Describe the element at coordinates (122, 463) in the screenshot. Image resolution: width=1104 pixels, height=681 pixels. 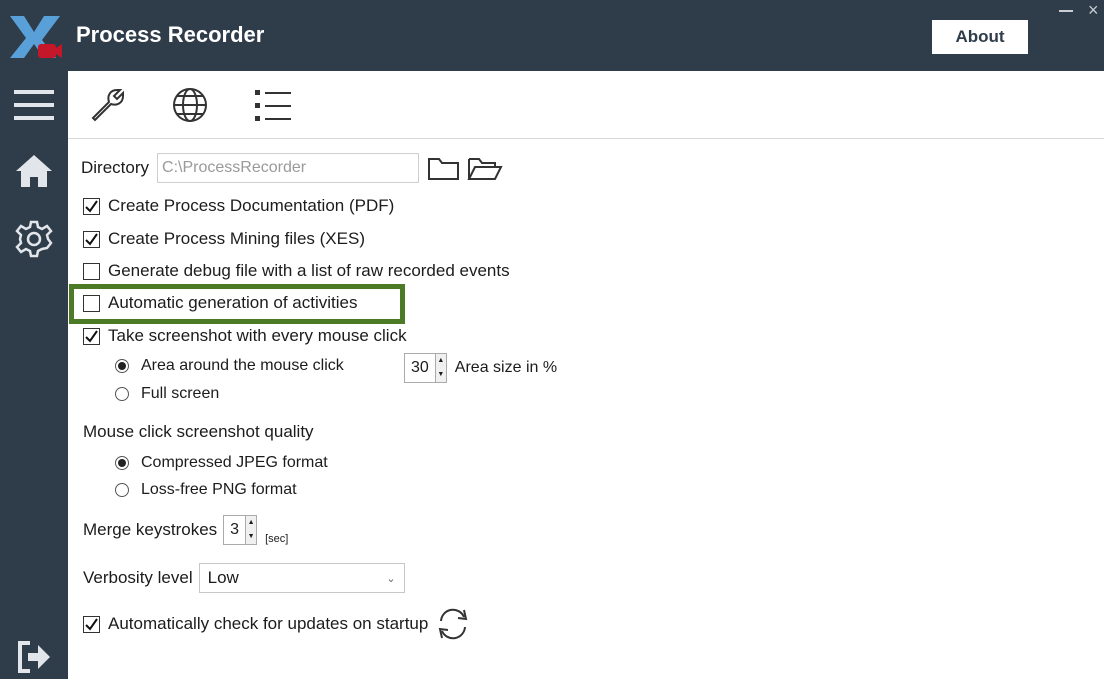
I see `jpeg-radio` at that location.